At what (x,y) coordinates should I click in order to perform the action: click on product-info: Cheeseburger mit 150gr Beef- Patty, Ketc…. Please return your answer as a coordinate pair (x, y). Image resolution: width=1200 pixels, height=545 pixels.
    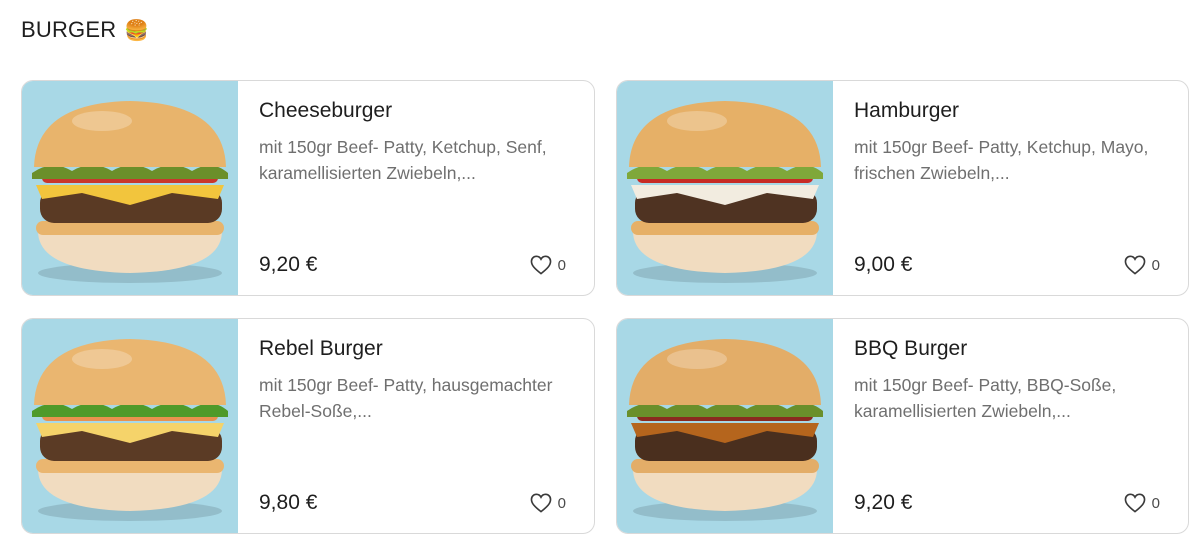
    Looking at the image, I should click on (416, 188).